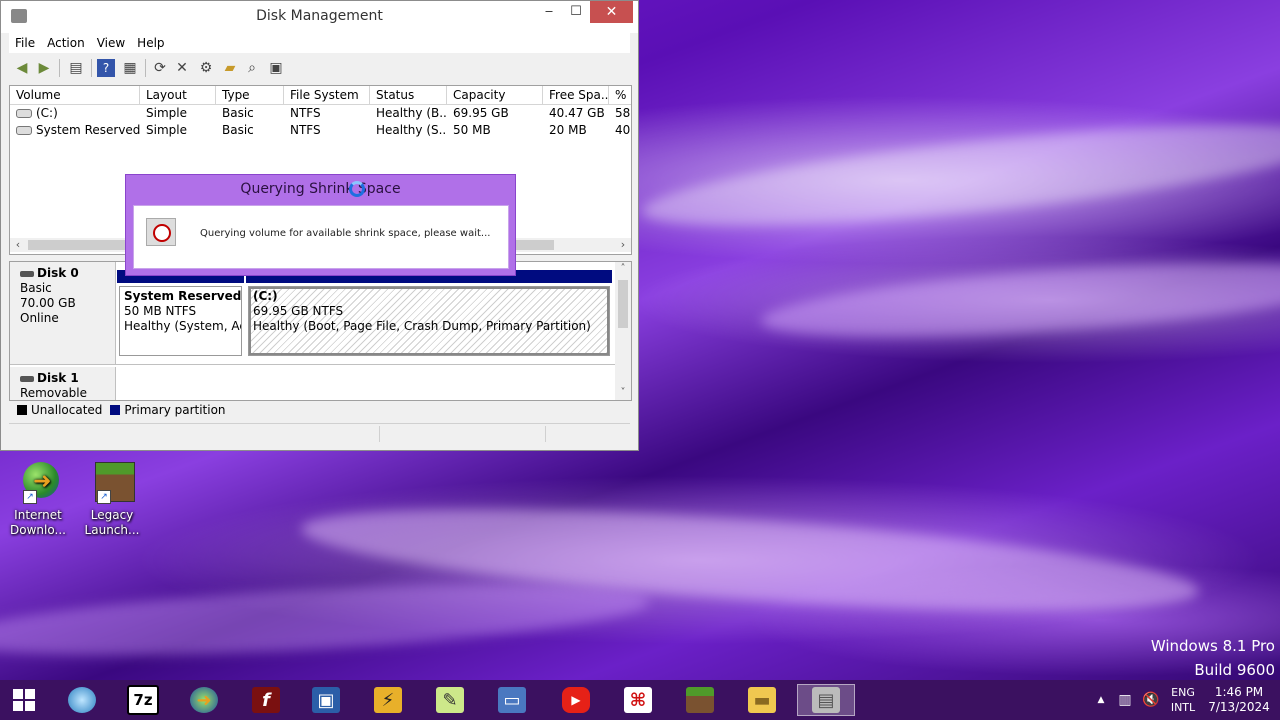 The image size is (1280, 720). I want to click on column-volume: Volume, so click(75, 95).